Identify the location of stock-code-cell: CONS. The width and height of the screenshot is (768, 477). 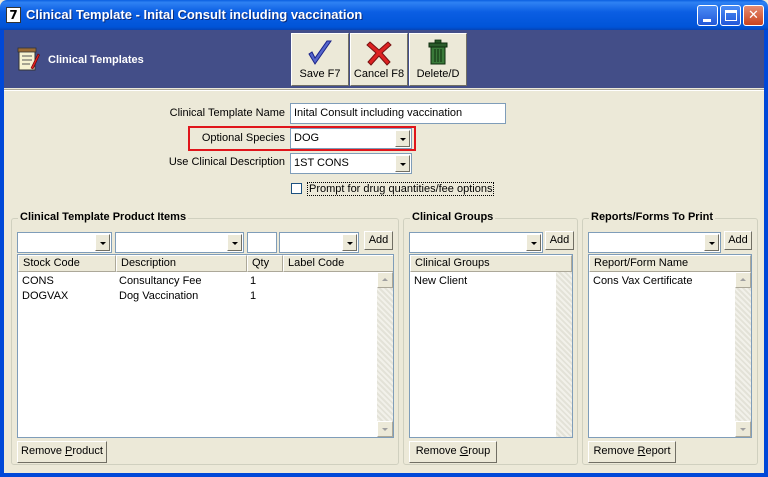
(38, 281).